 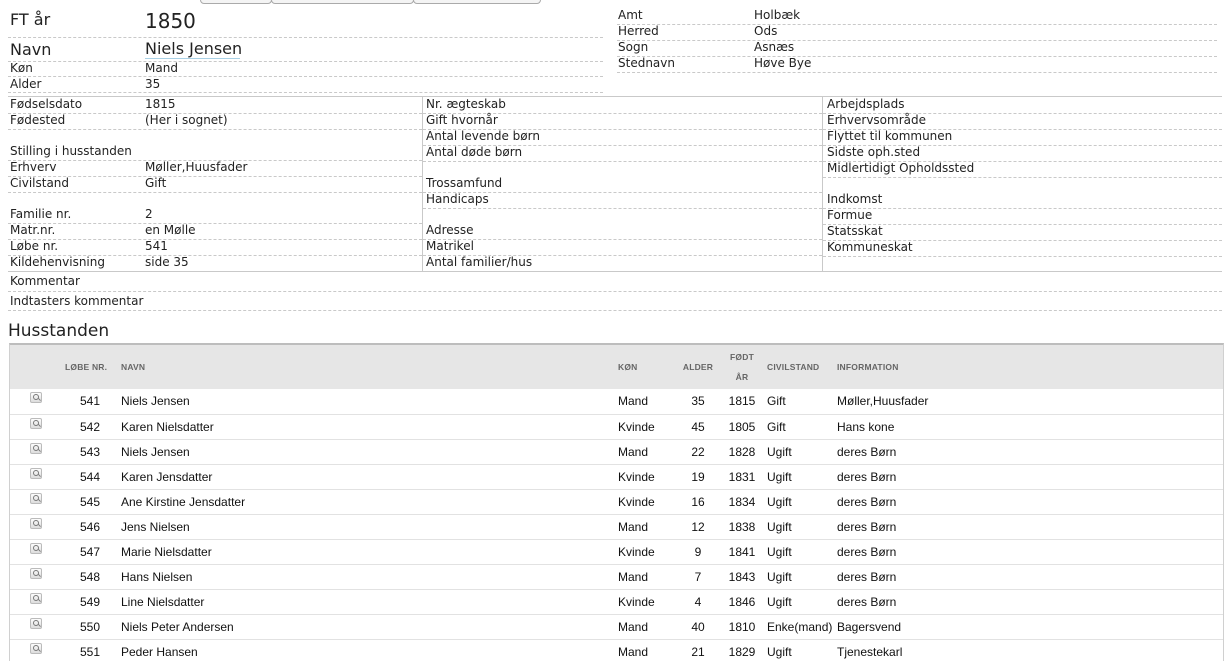 What do you see at coordinates (1030, 650) in the screenshot?
I see `cell-information: Tjenestekarl` at bounding box center [1030, 650].